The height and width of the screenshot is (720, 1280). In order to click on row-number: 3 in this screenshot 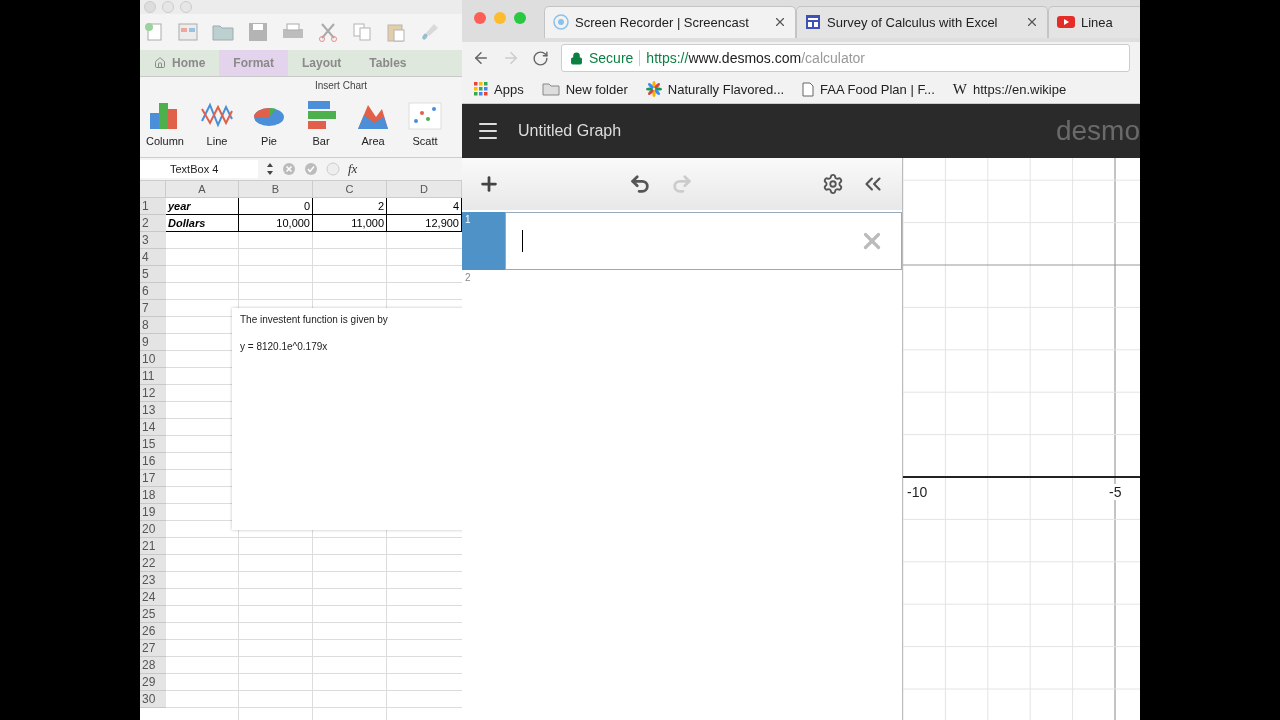, I will do `click(153, 240)`.